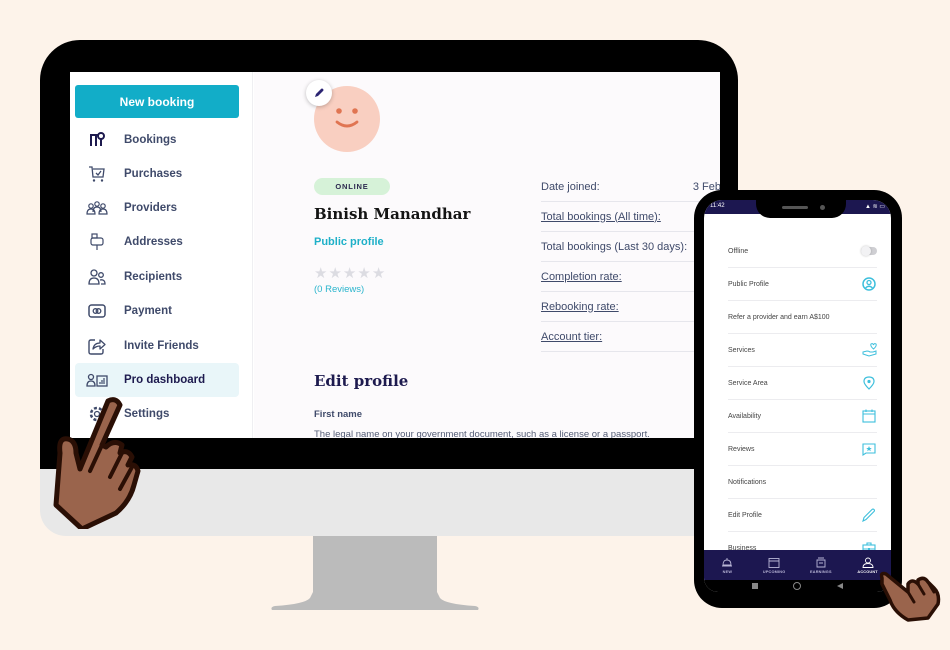 Image resolution: width=950 pixels, height=650 pixels. What do you see at coordinates (349, 242) in the screenshot?
I see `public-profile-link: Public profile` at bounding box center [349, 242].